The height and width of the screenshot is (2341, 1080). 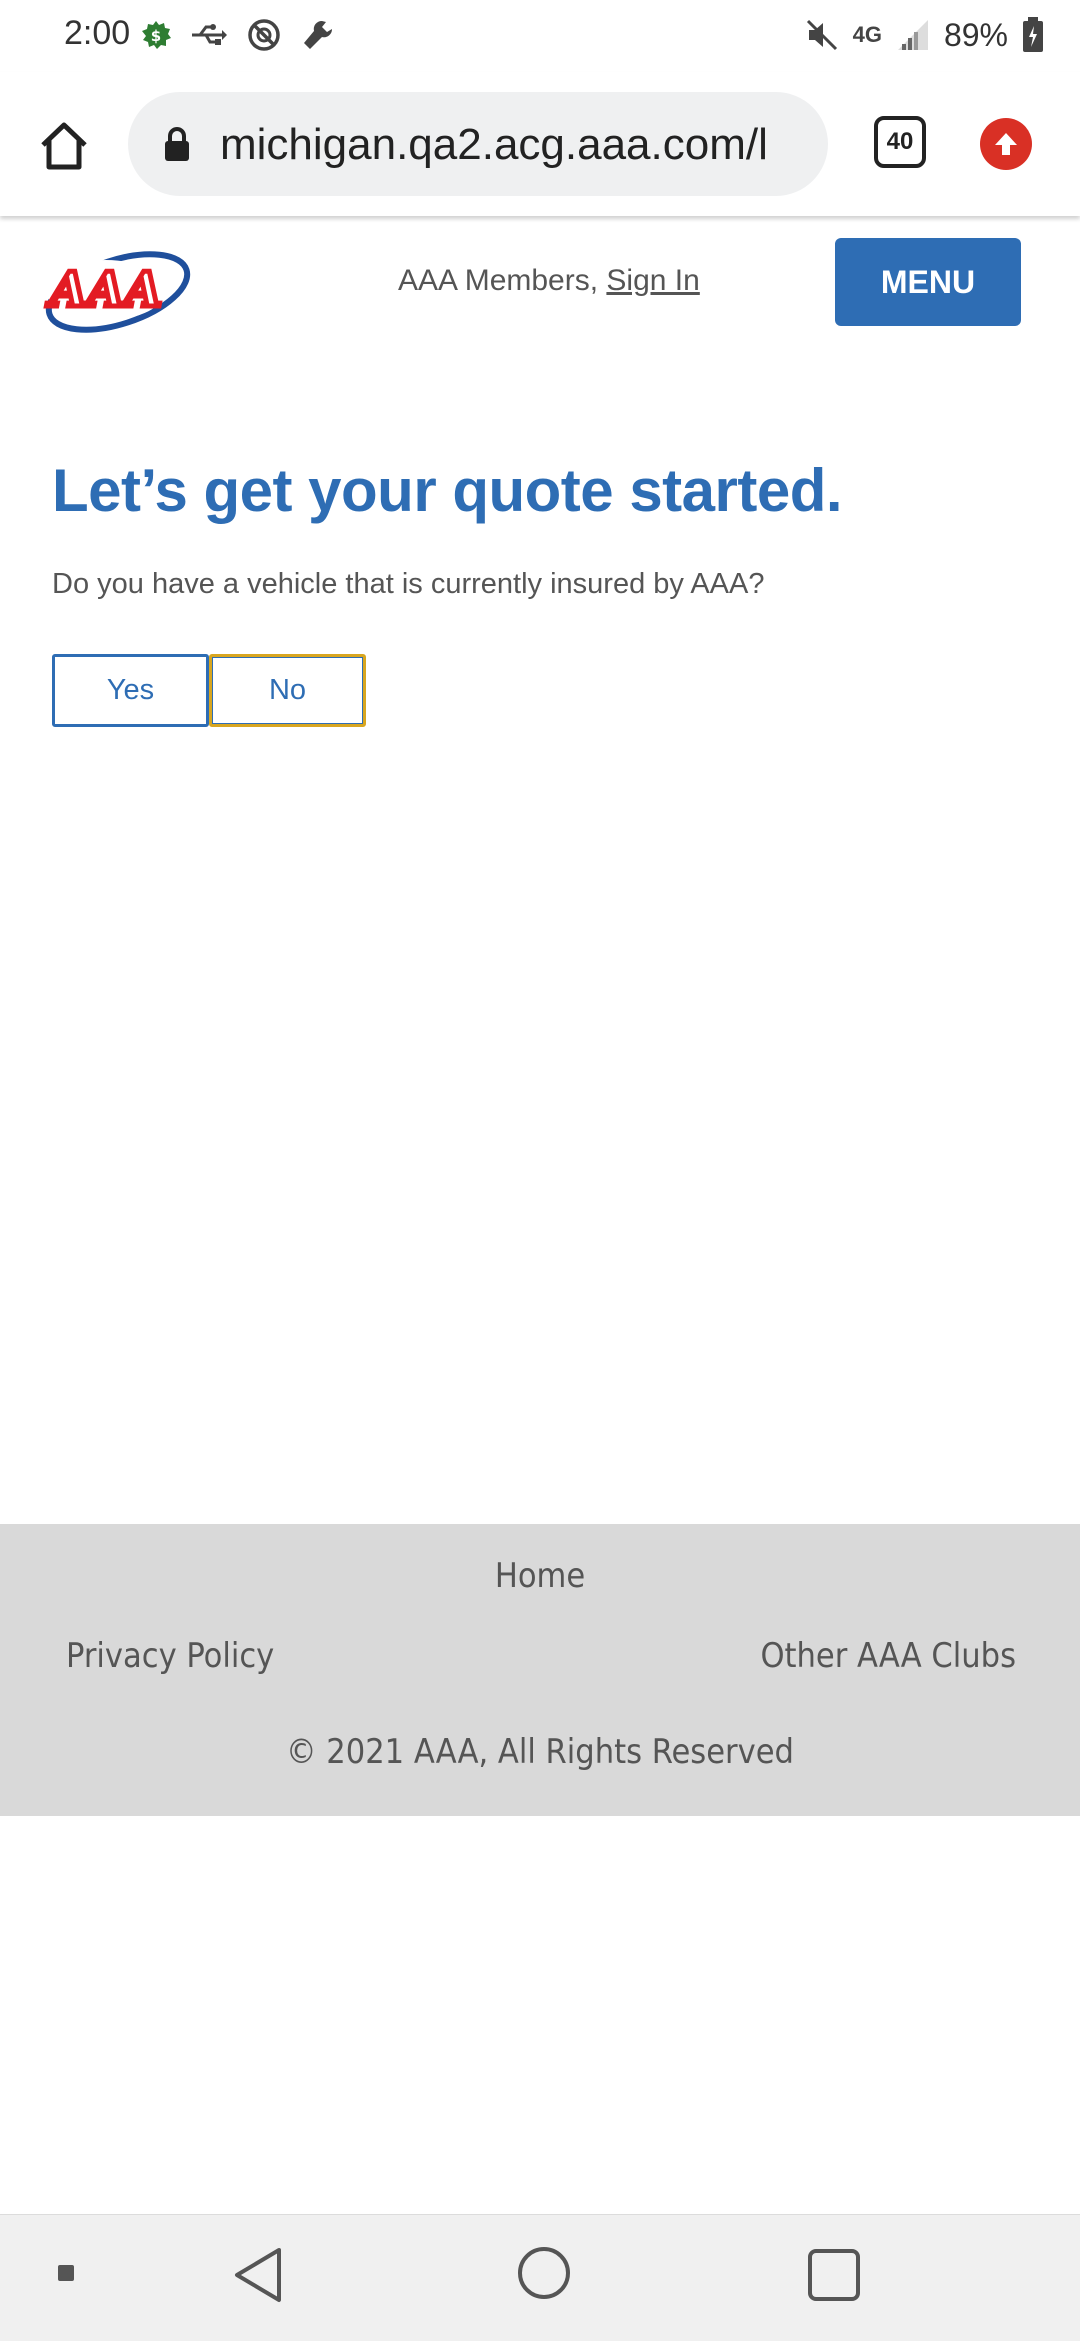 I want to click on browser-toolbar: michigan.qa2.acg.aaa.com/l 40, so click(x=540, y=144).